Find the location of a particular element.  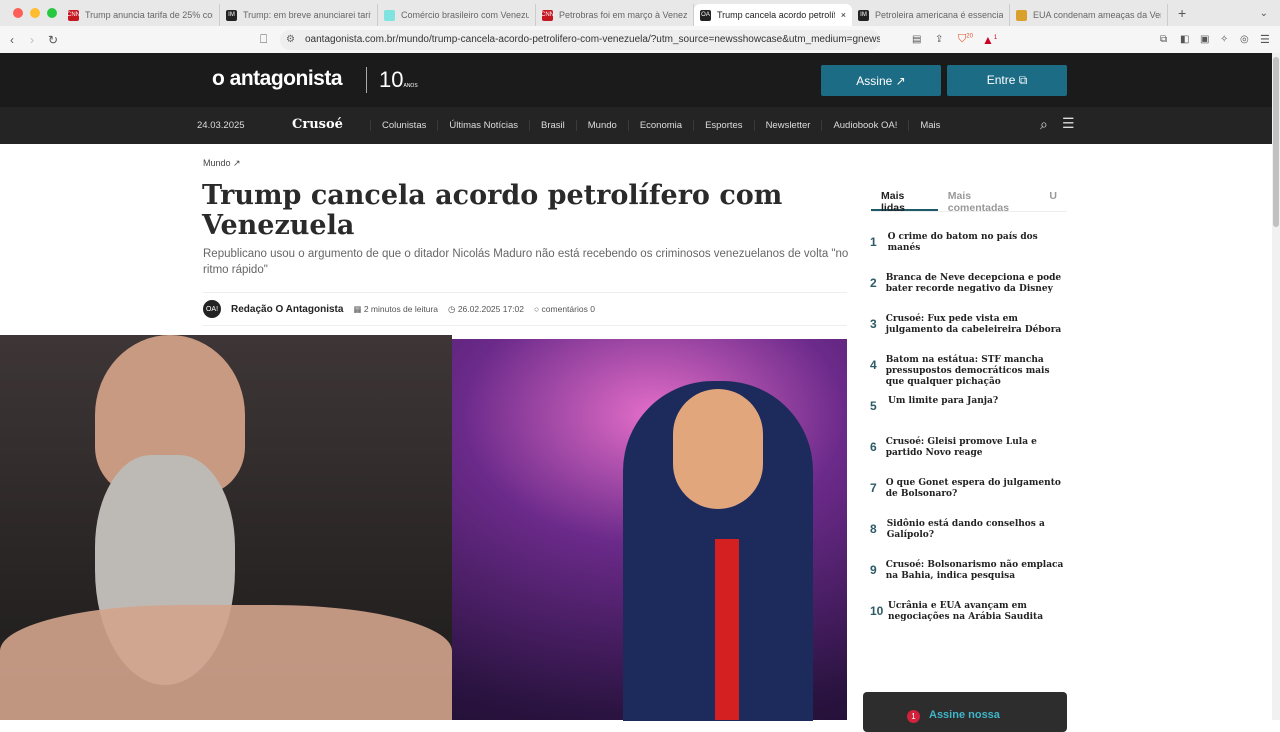

headline-link: Um limite para Janja? is located at coordinates (943, 416).